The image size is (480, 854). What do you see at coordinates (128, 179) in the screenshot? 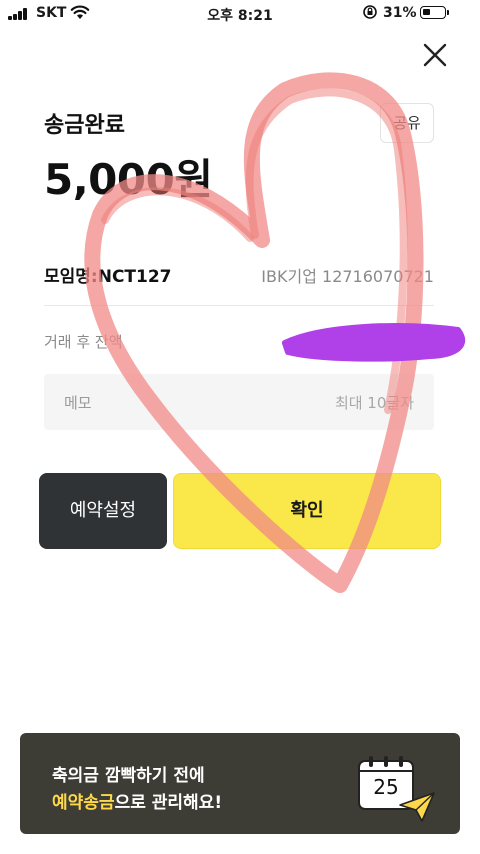
I see `transfer-amount: 5,000원` at bounding box center [128, 179].